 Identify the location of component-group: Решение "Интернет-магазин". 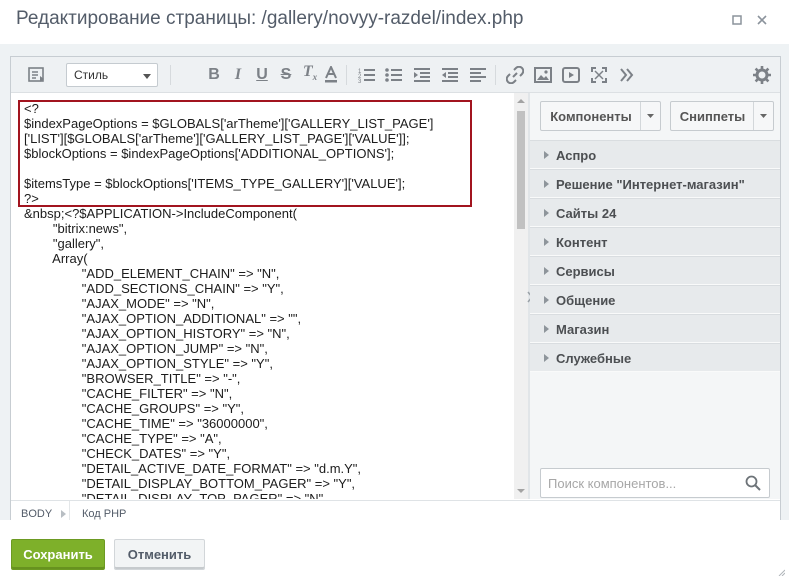
(655, 183).